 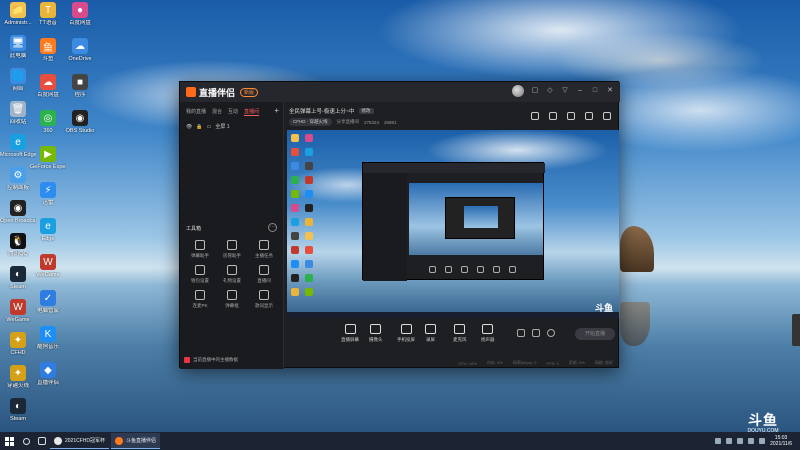 What do you see at coordinates (196, 112) in the screenshot?
I see `scene-tab: 我的直播` at bounding box center [196, 112].